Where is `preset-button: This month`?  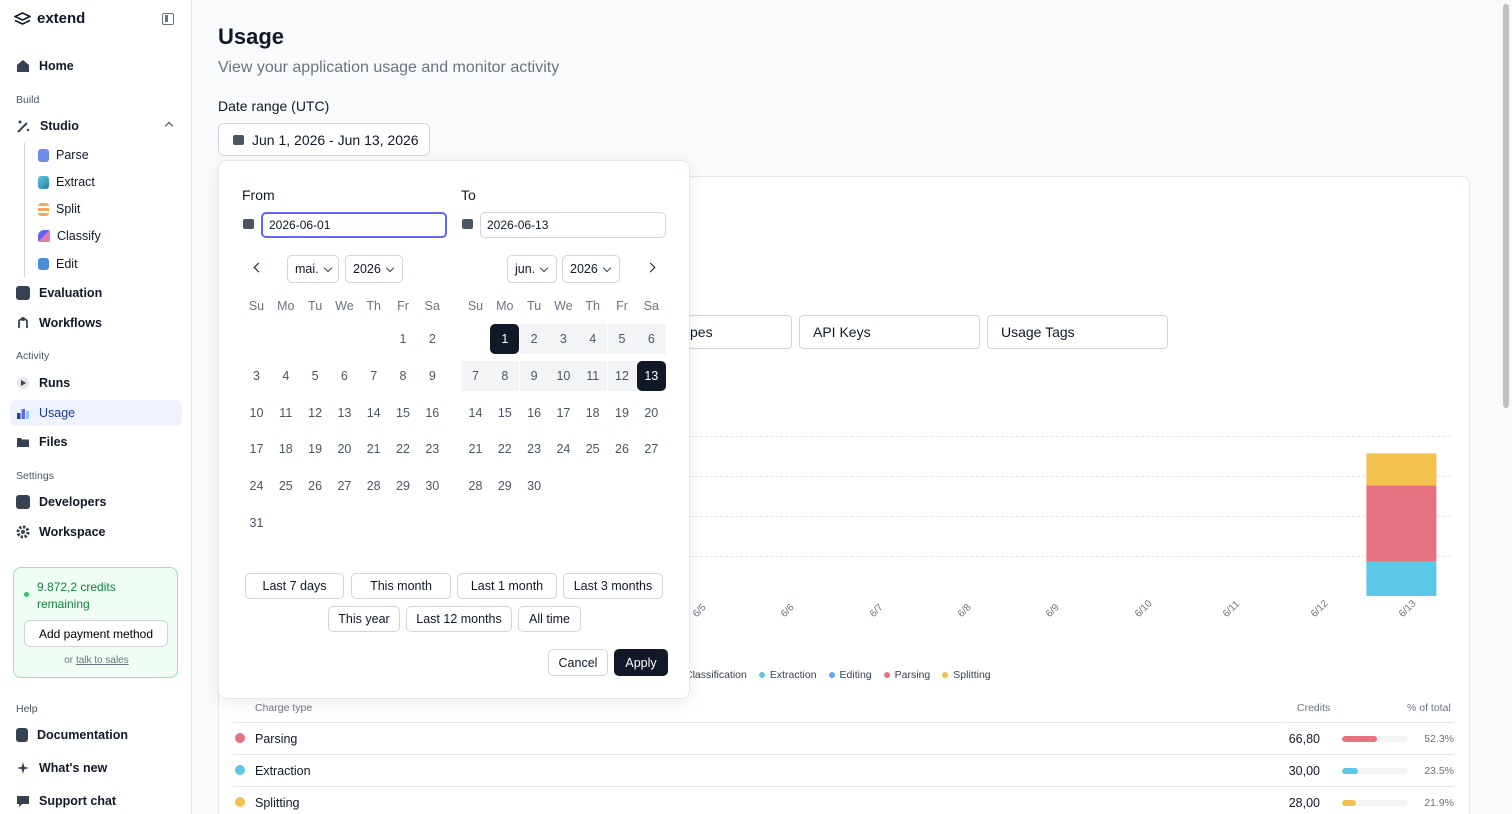 preset-button: This month is located at coordinates (401, 586).